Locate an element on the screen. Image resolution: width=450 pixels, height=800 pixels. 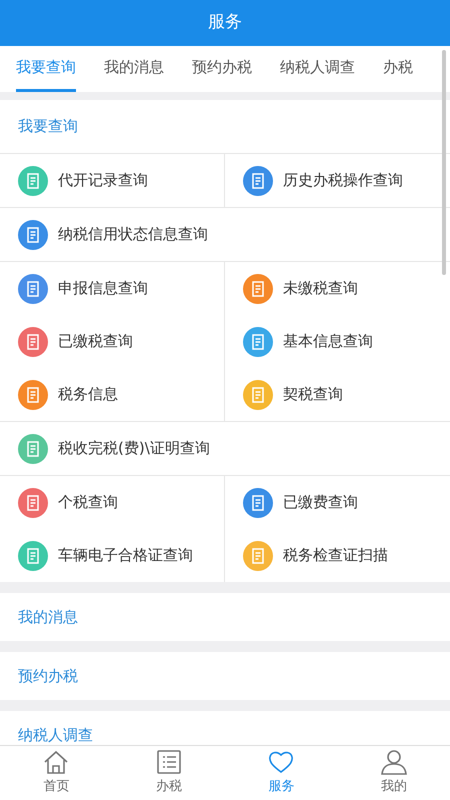
query-item: 契税查询 is located at coordinates (337, 394).